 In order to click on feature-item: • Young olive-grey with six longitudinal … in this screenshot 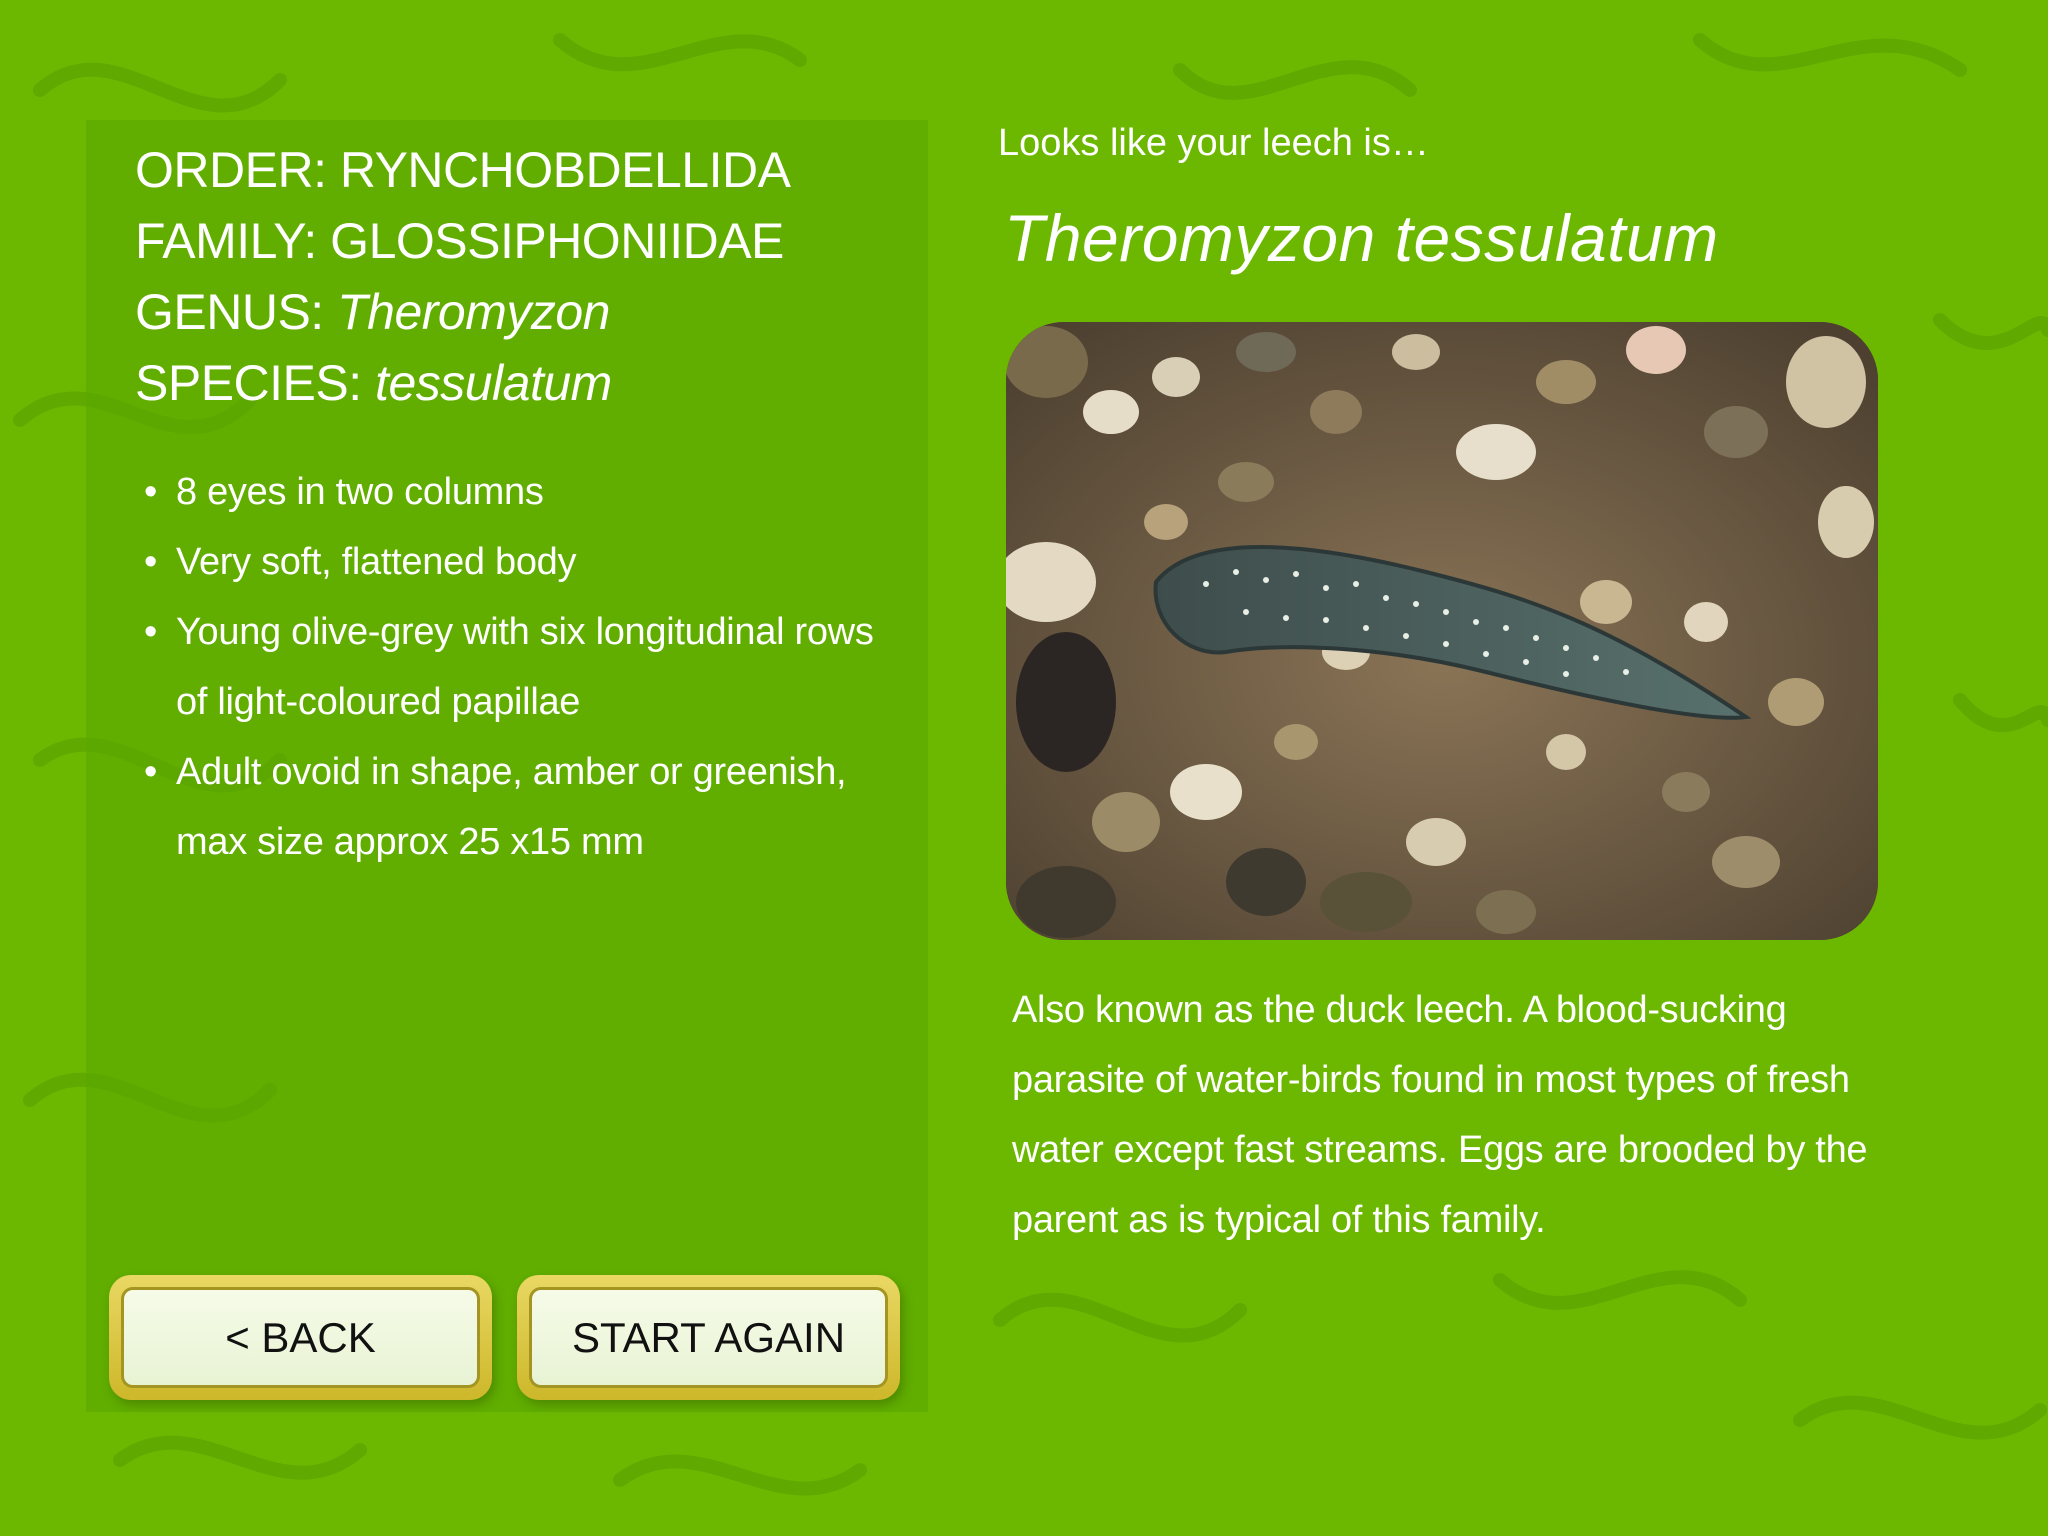, I will do `click(510, 667)`.